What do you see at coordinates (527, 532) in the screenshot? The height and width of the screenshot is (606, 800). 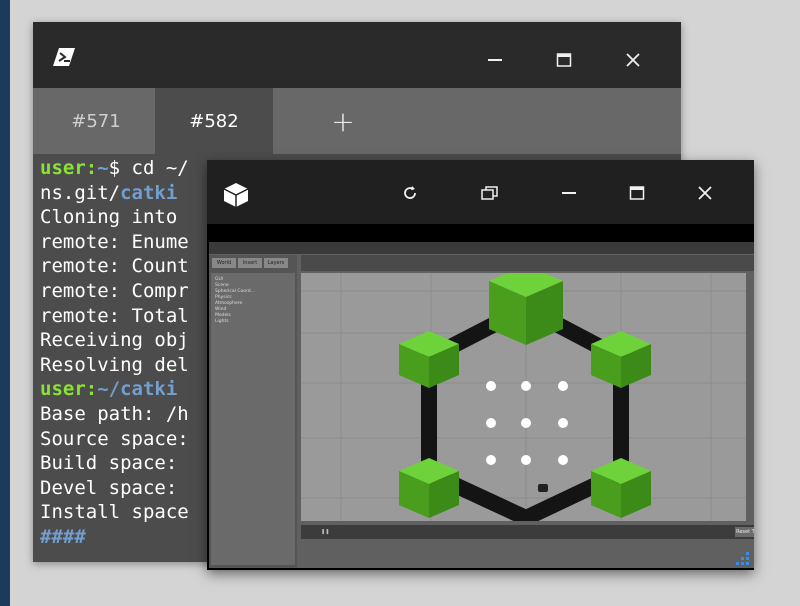 I see `gazebo-status-bar: ❚❚ Reset Time` at bounding box center [527, 532].